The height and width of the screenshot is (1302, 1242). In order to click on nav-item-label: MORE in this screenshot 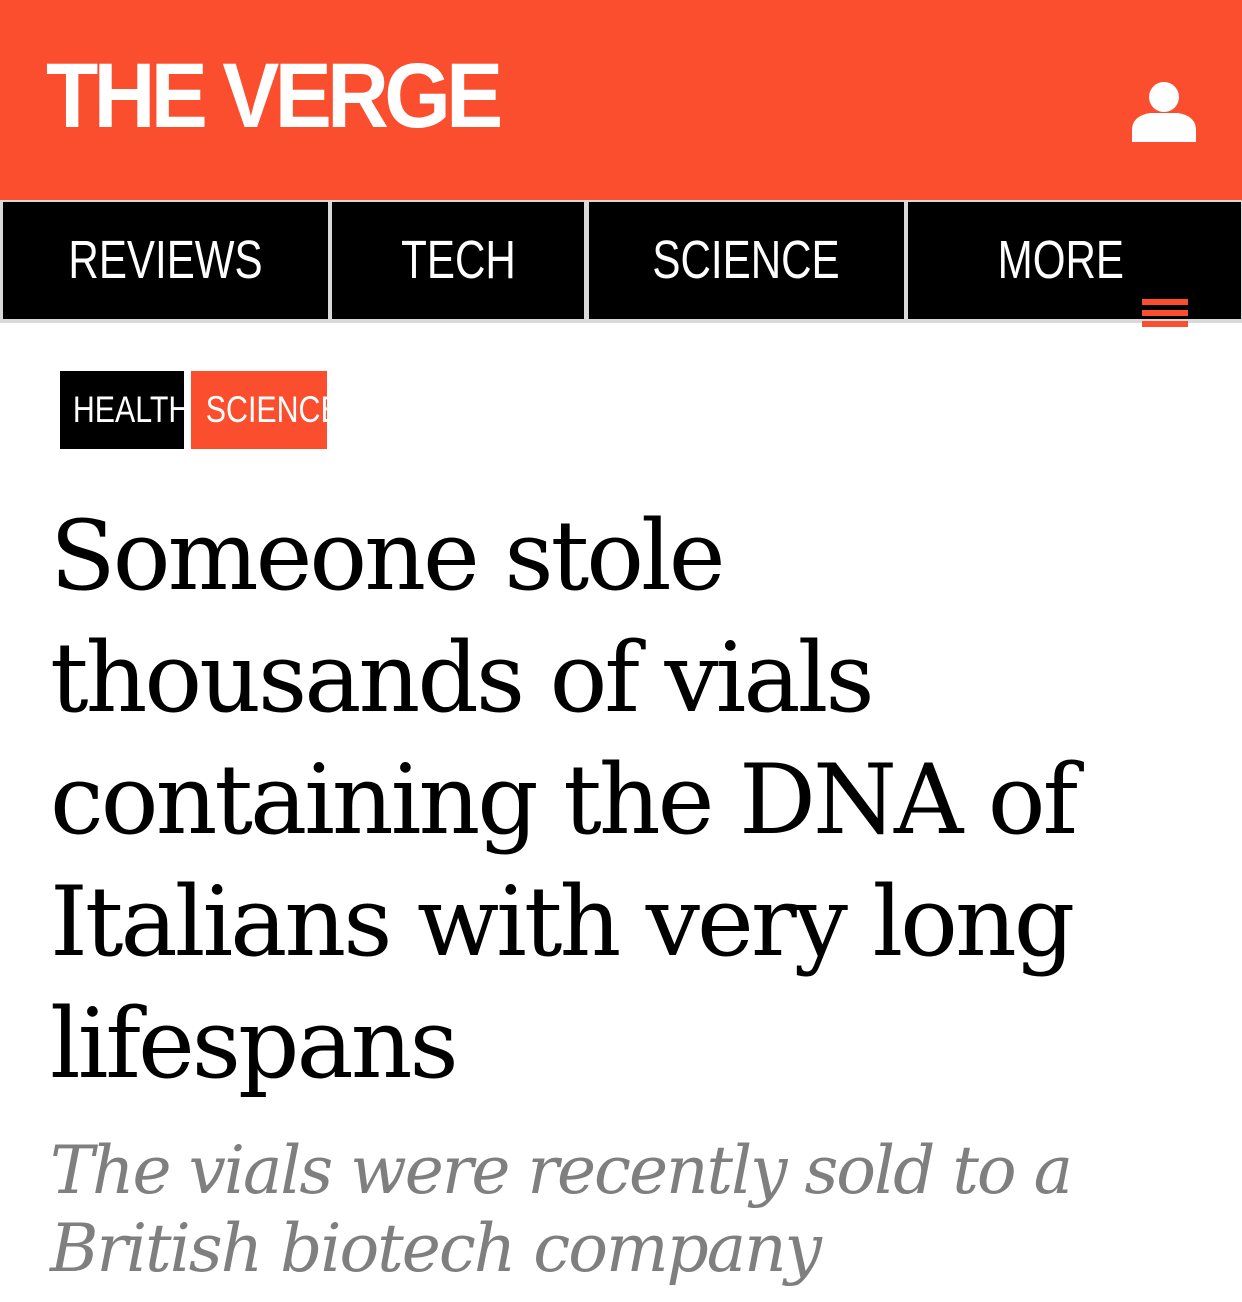, I will do `click(1060, 260)`.